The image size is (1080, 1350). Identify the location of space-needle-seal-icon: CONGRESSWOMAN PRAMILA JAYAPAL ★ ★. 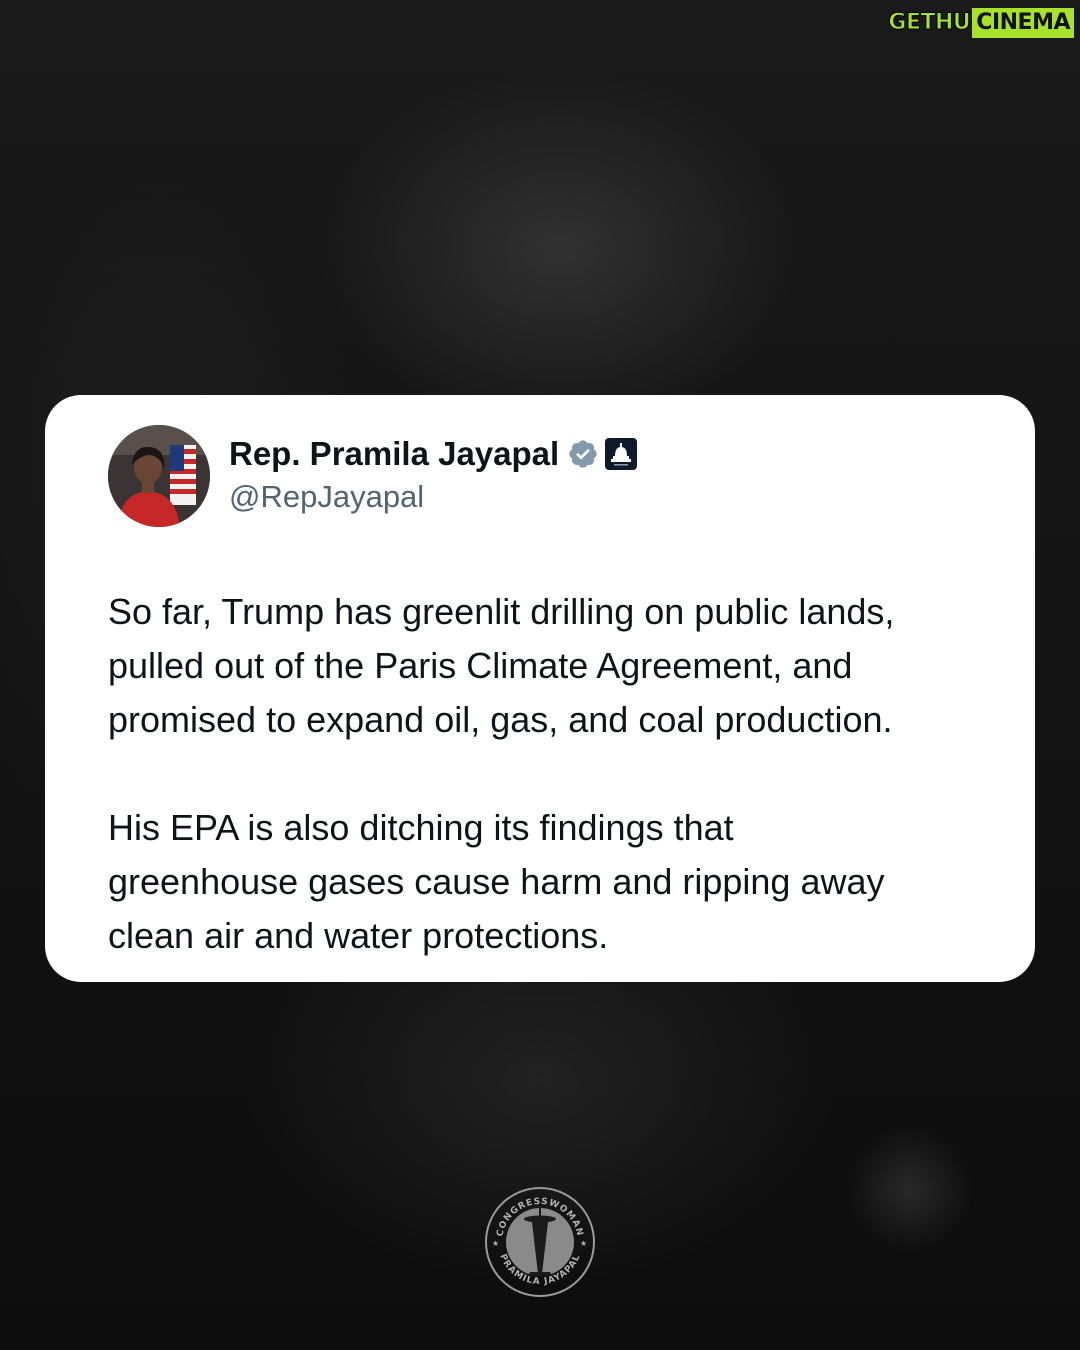
(540, 1242).